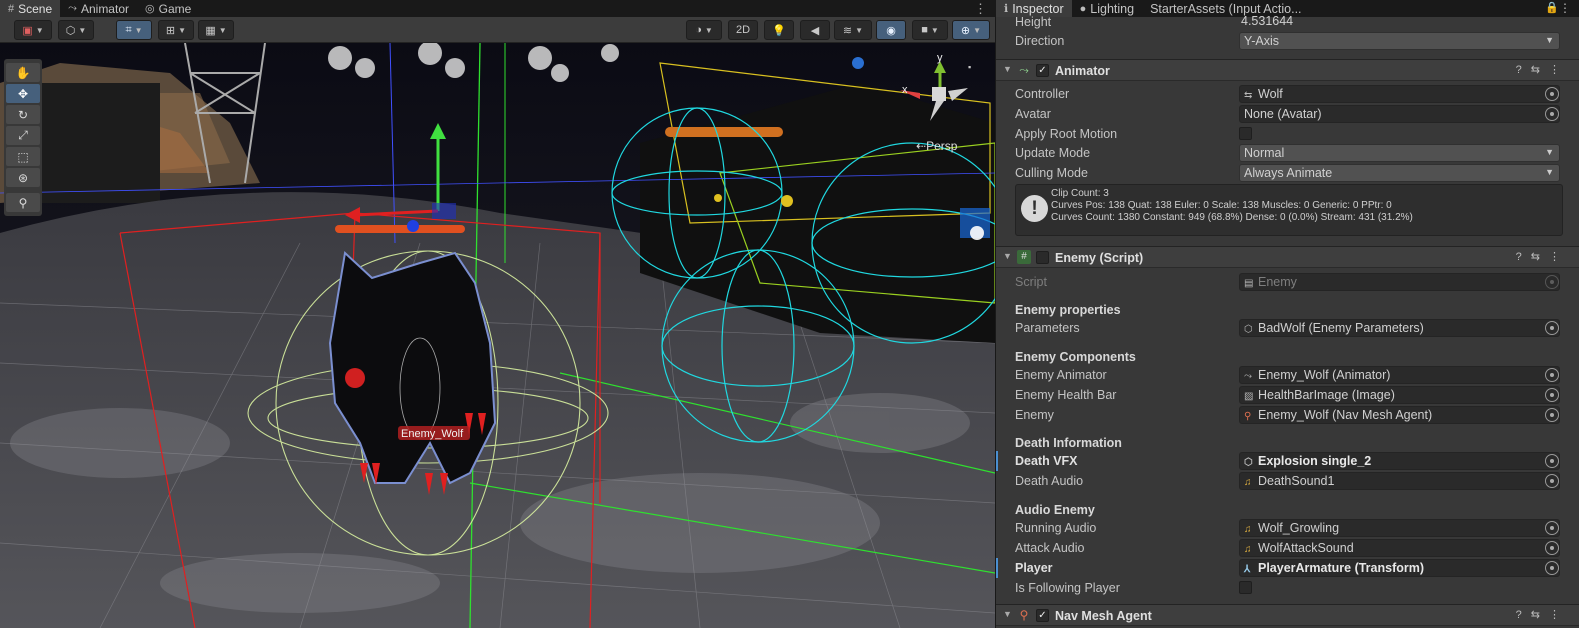 The height and width of the screenshot is (628, 1579). I want to click on camera-dropdown: ■ ▼, so click(930, 30).